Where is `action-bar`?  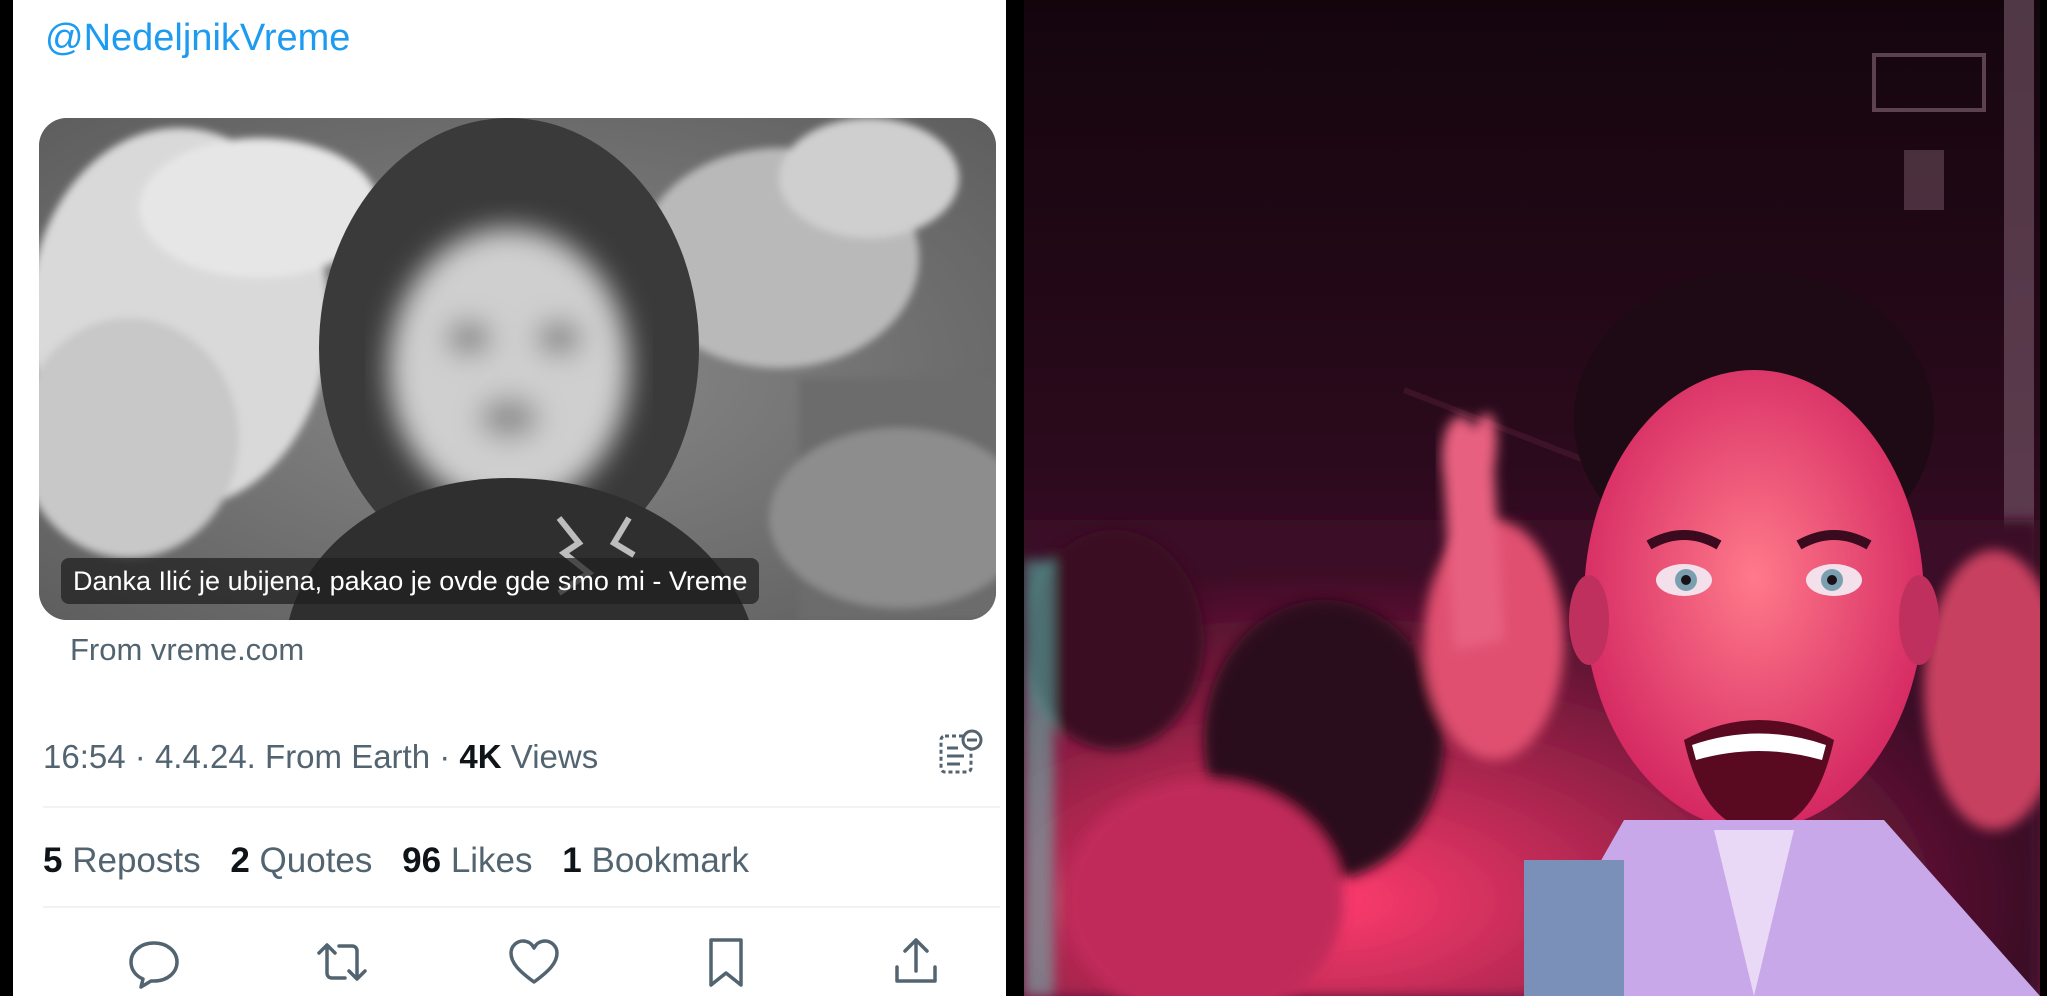 action-bar is located at coordinates (509, 965).